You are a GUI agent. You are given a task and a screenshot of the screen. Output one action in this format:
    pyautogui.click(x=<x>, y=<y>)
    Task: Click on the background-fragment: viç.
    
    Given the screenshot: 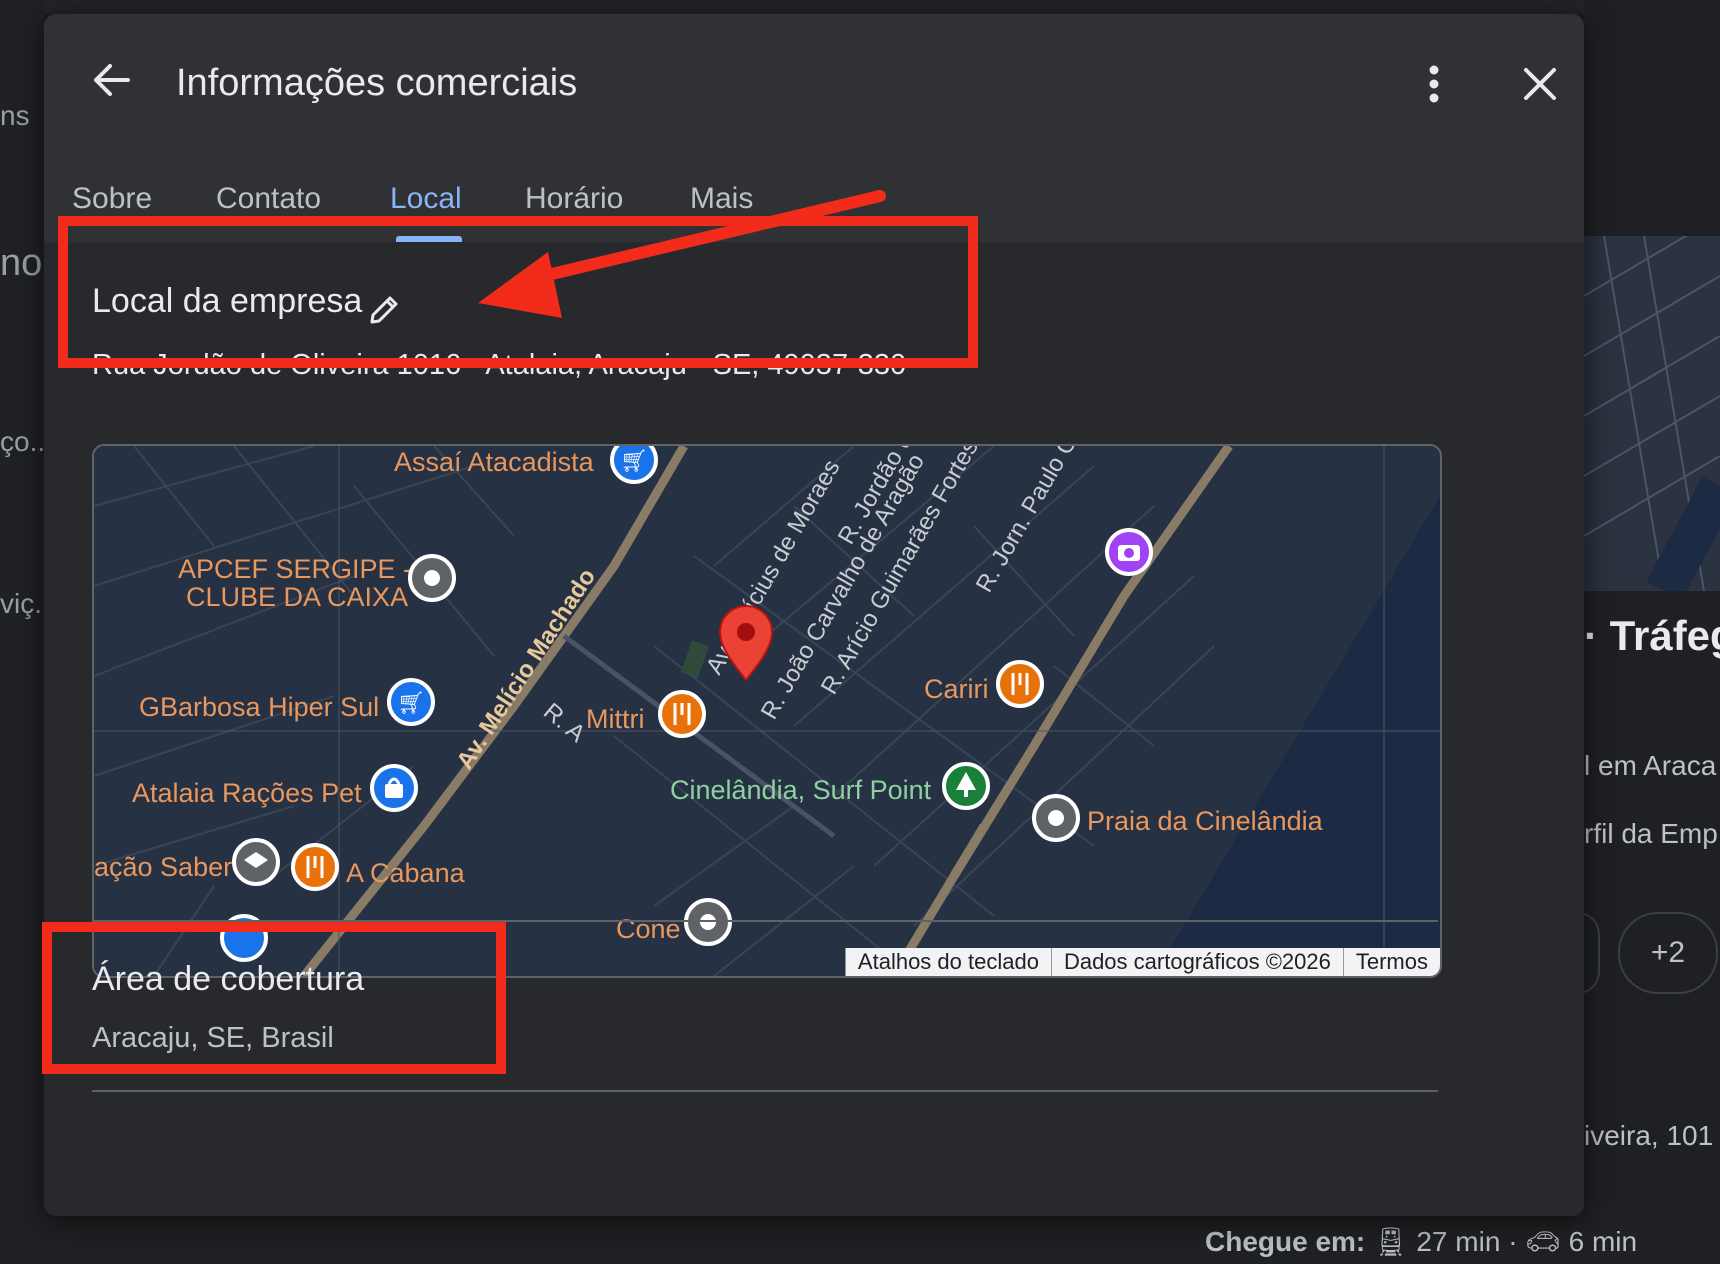 What is the action you would take?
    pyautogui.click(x=21, y=603)
    